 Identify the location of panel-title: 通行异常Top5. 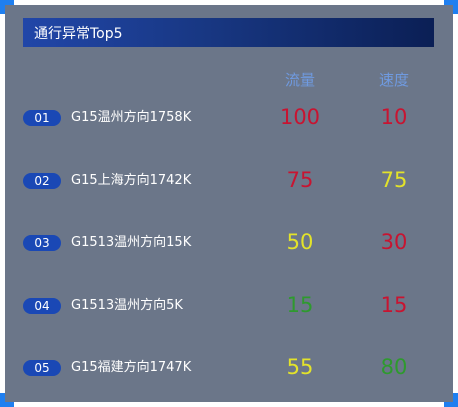
(78, 33).